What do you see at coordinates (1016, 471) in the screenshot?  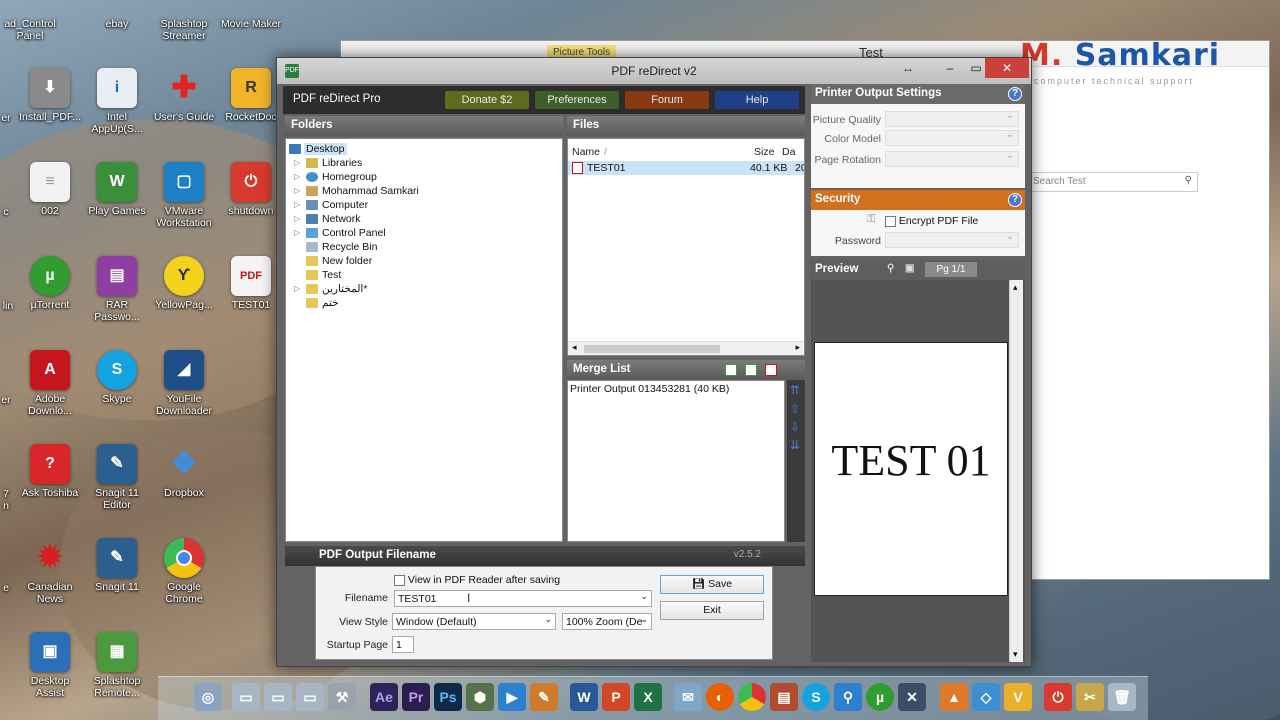 I see `preview-scrollbar: ▴ ▾` at bounding box center [1016, 471].